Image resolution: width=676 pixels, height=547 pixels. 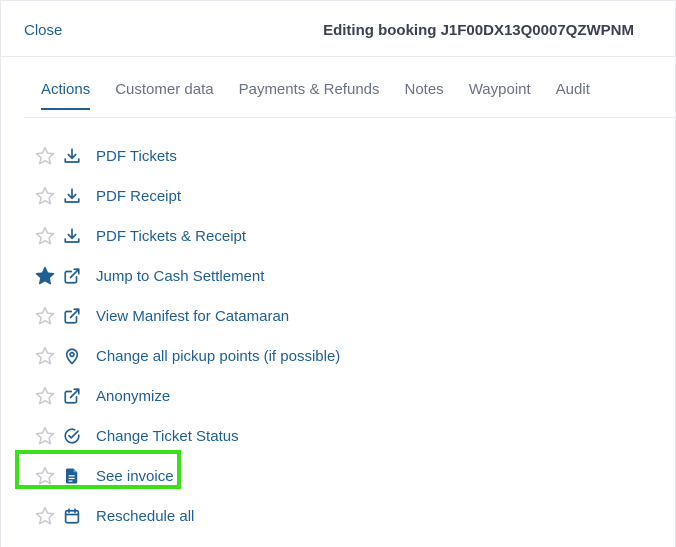 I want to click on tab-audit: Audit, so click(x=573, y=95).